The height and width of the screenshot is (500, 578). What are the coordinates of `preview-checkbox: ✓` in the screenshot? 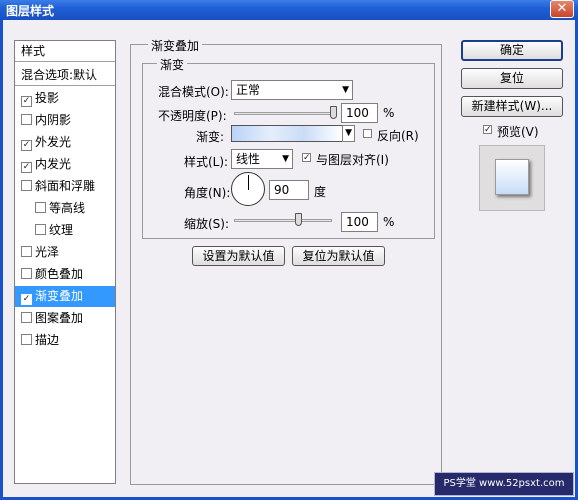 It's located at (487, 130).